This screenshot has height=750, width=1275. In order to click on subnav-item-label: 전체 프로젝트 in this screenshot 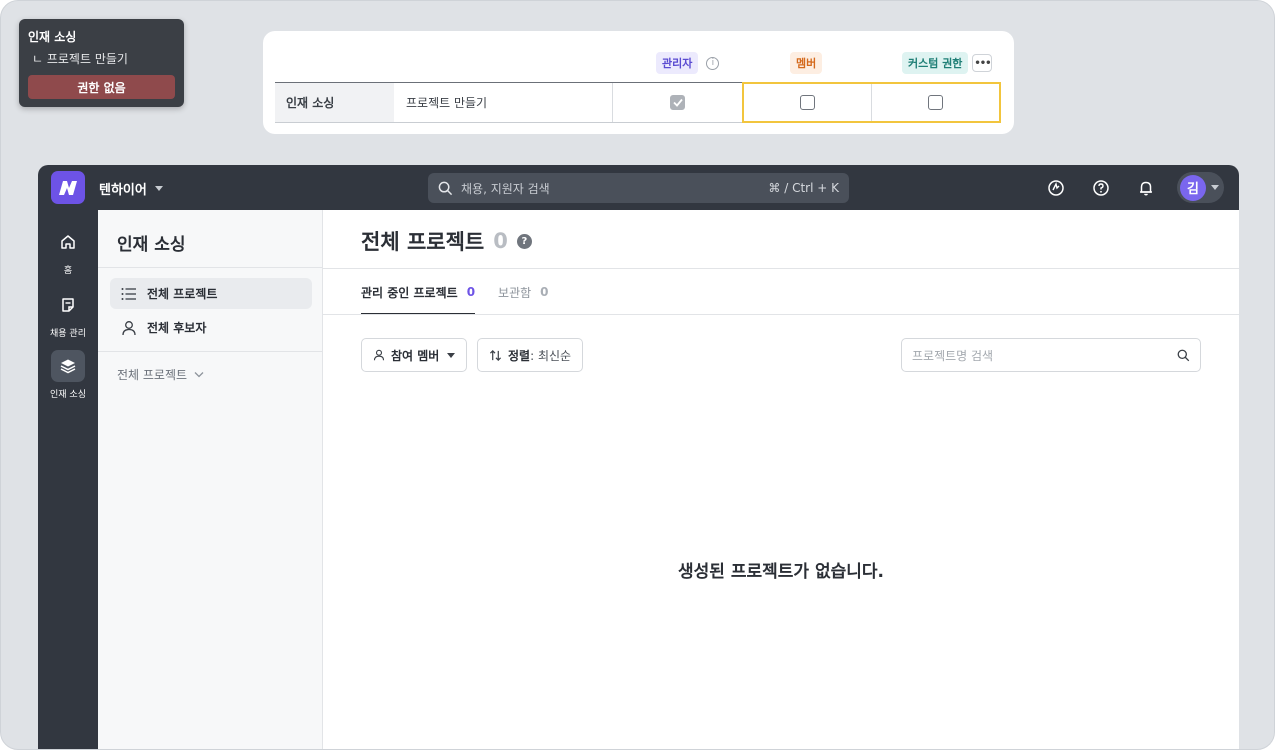, I will do `click(182, 294)`.